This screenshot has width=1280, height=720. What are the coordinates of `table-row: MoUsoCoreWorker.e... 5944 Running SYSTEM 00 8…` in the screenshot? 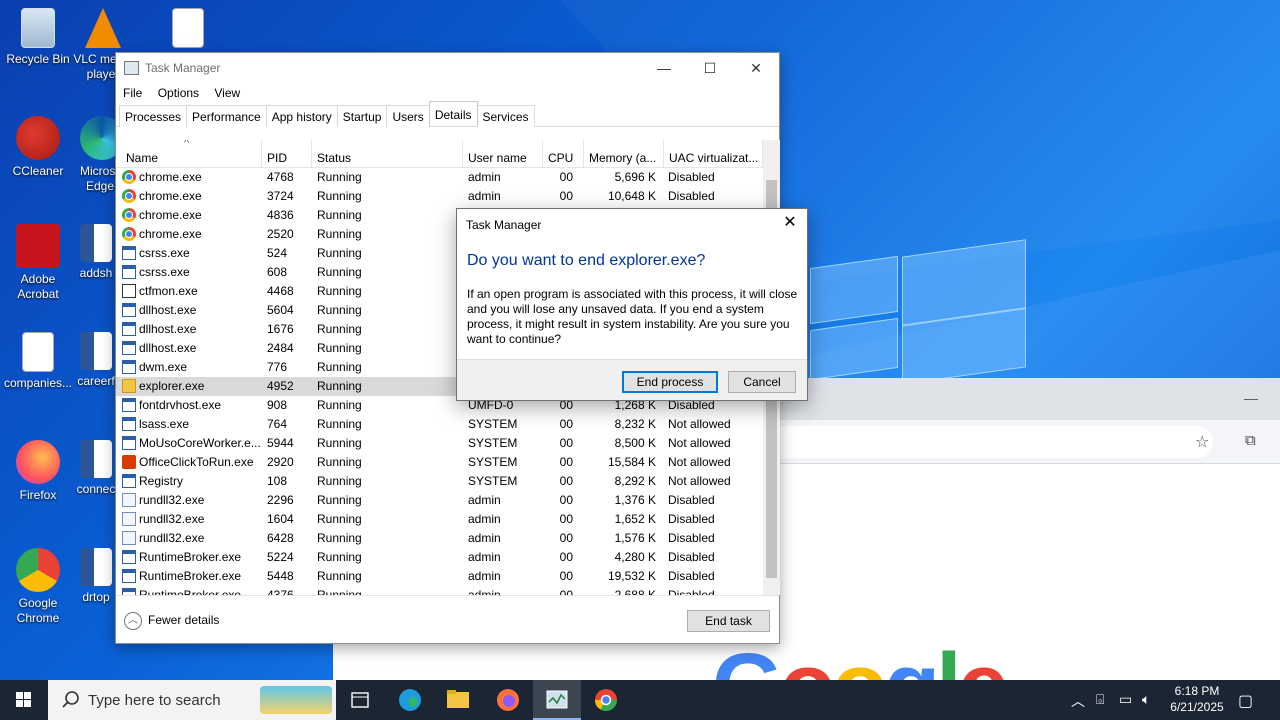 It's located at (439, 443).